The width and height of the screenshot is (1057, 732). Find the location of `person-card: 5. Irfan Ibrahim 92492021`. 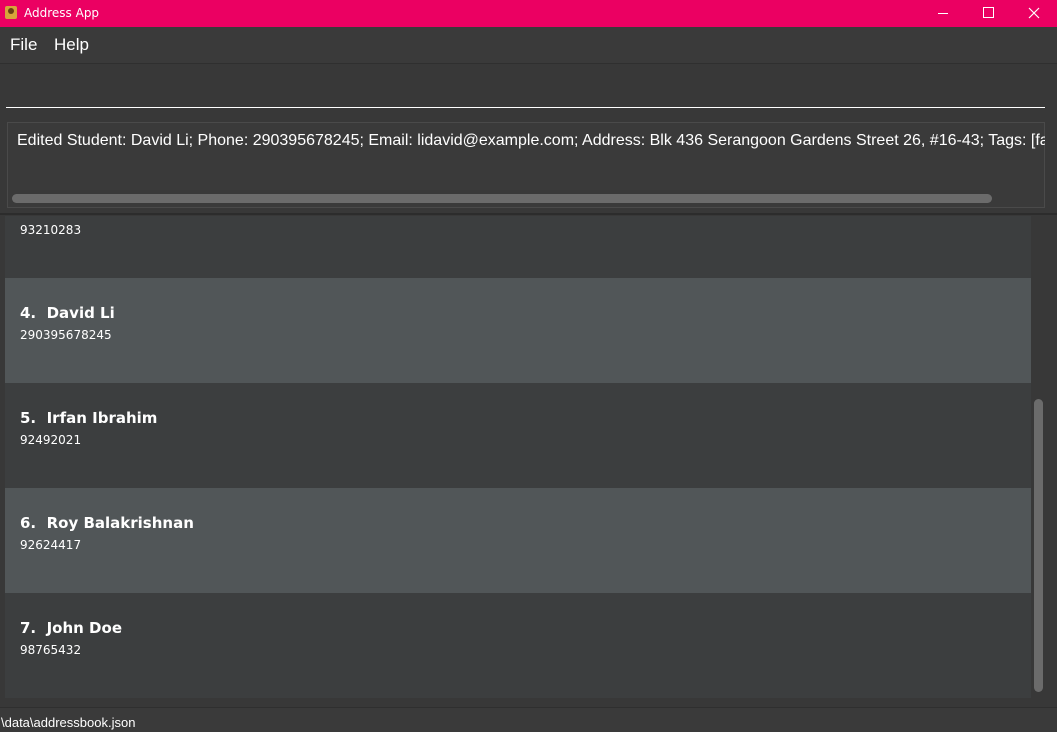

person-card: 5. Irfan Ibrahim 92492021 is located at coordinates (518, 435).